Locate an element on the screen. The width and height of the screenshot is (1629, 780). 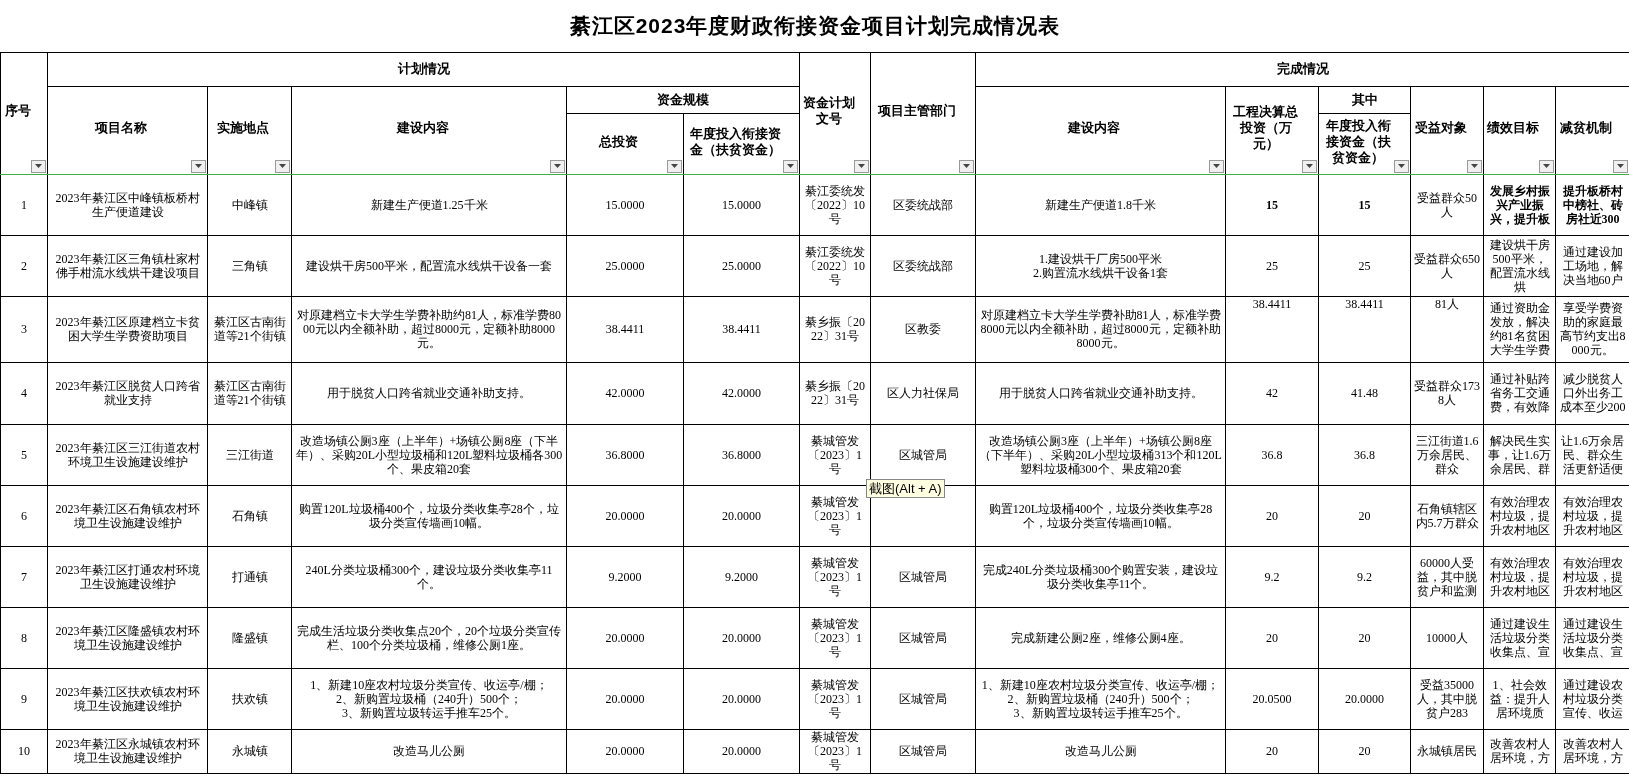
table-cell-text: 2023年綦江区隆盛镇农村环境卫生设施建设维护 is located at coordinates (127, 637).